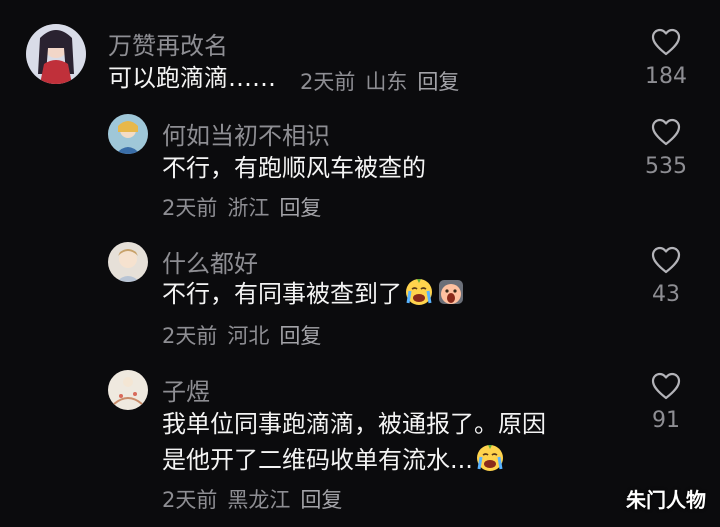 The image size is (720, 527). Describe the element at coordinates (666, 58) in the screenshot. I see `like-button: 184` at that location.